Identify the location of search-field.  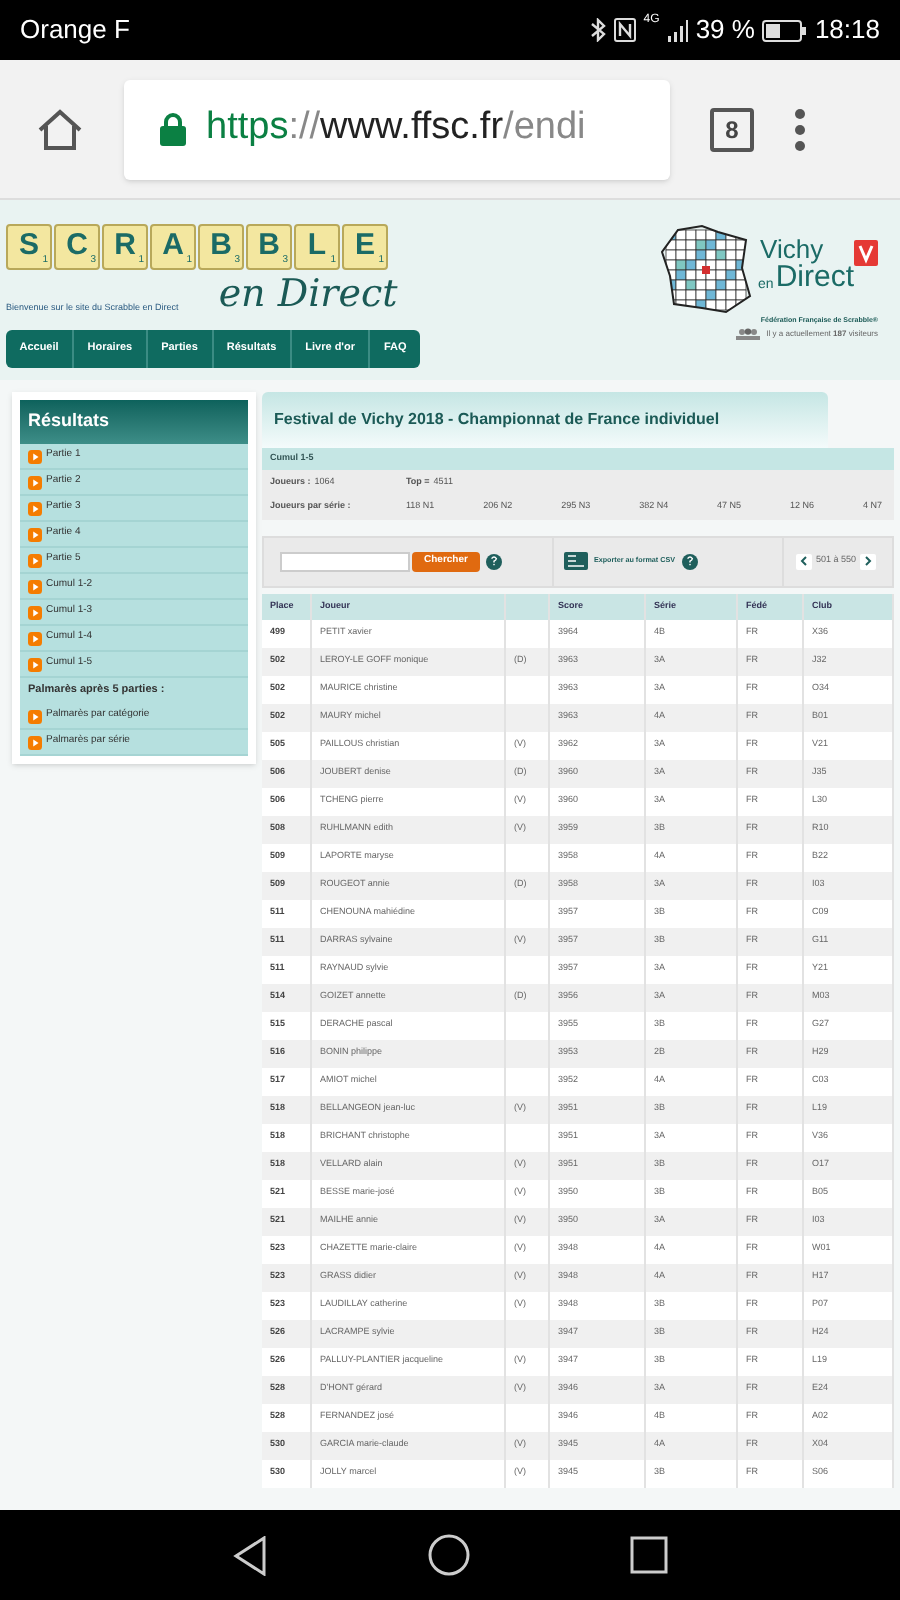
(345, 561).